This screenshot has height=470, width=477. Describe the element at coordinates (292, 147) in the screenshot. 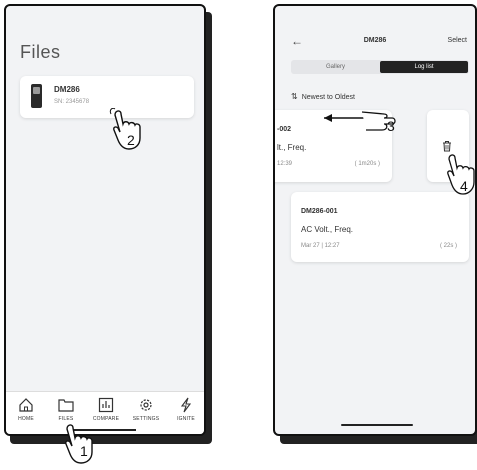

I see `log-type: lt., Freq.` at that location.